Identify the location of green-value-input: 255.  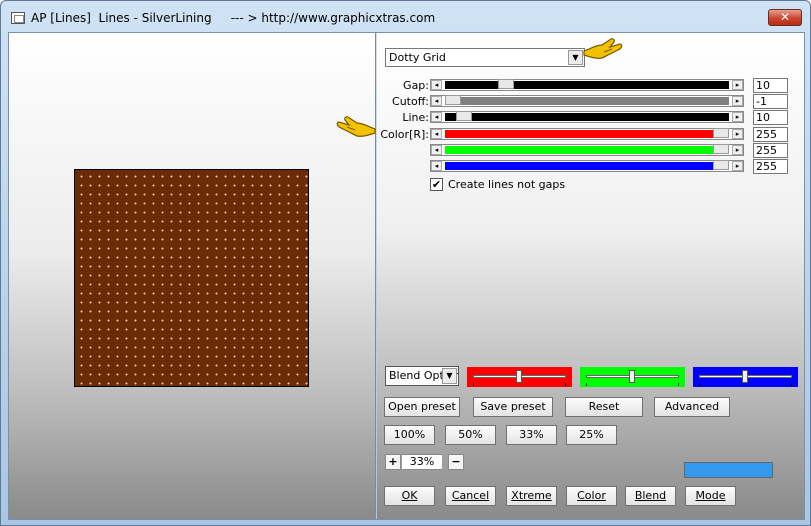
(770, 150).